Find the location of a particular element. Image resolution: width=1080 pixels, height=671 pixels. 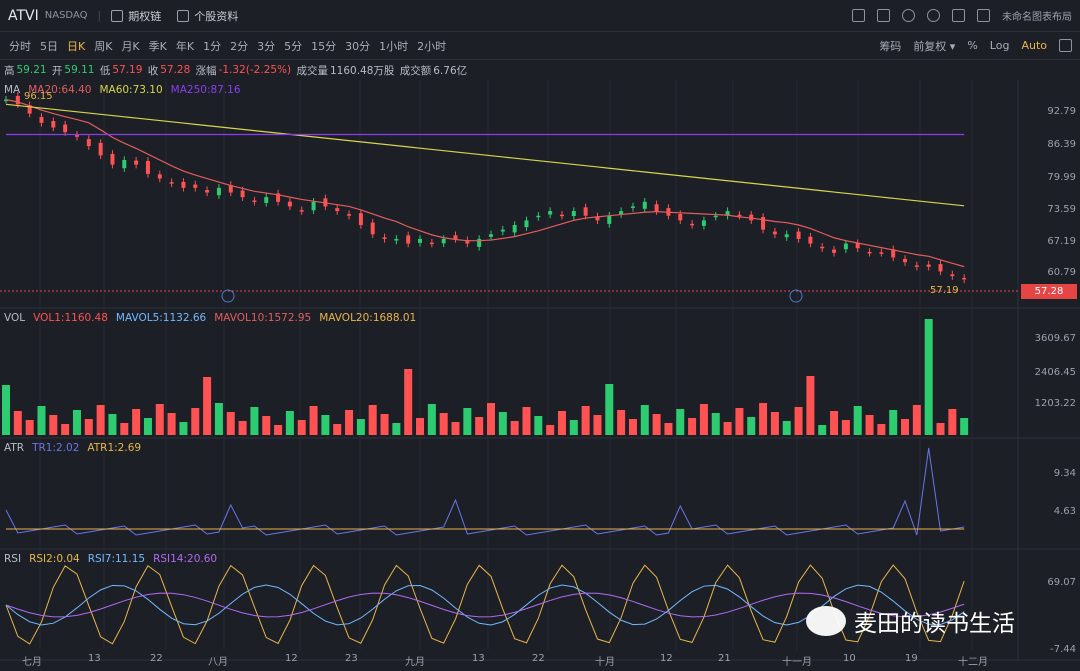

open-value: 59.11 is located at coordinates (79, 70).